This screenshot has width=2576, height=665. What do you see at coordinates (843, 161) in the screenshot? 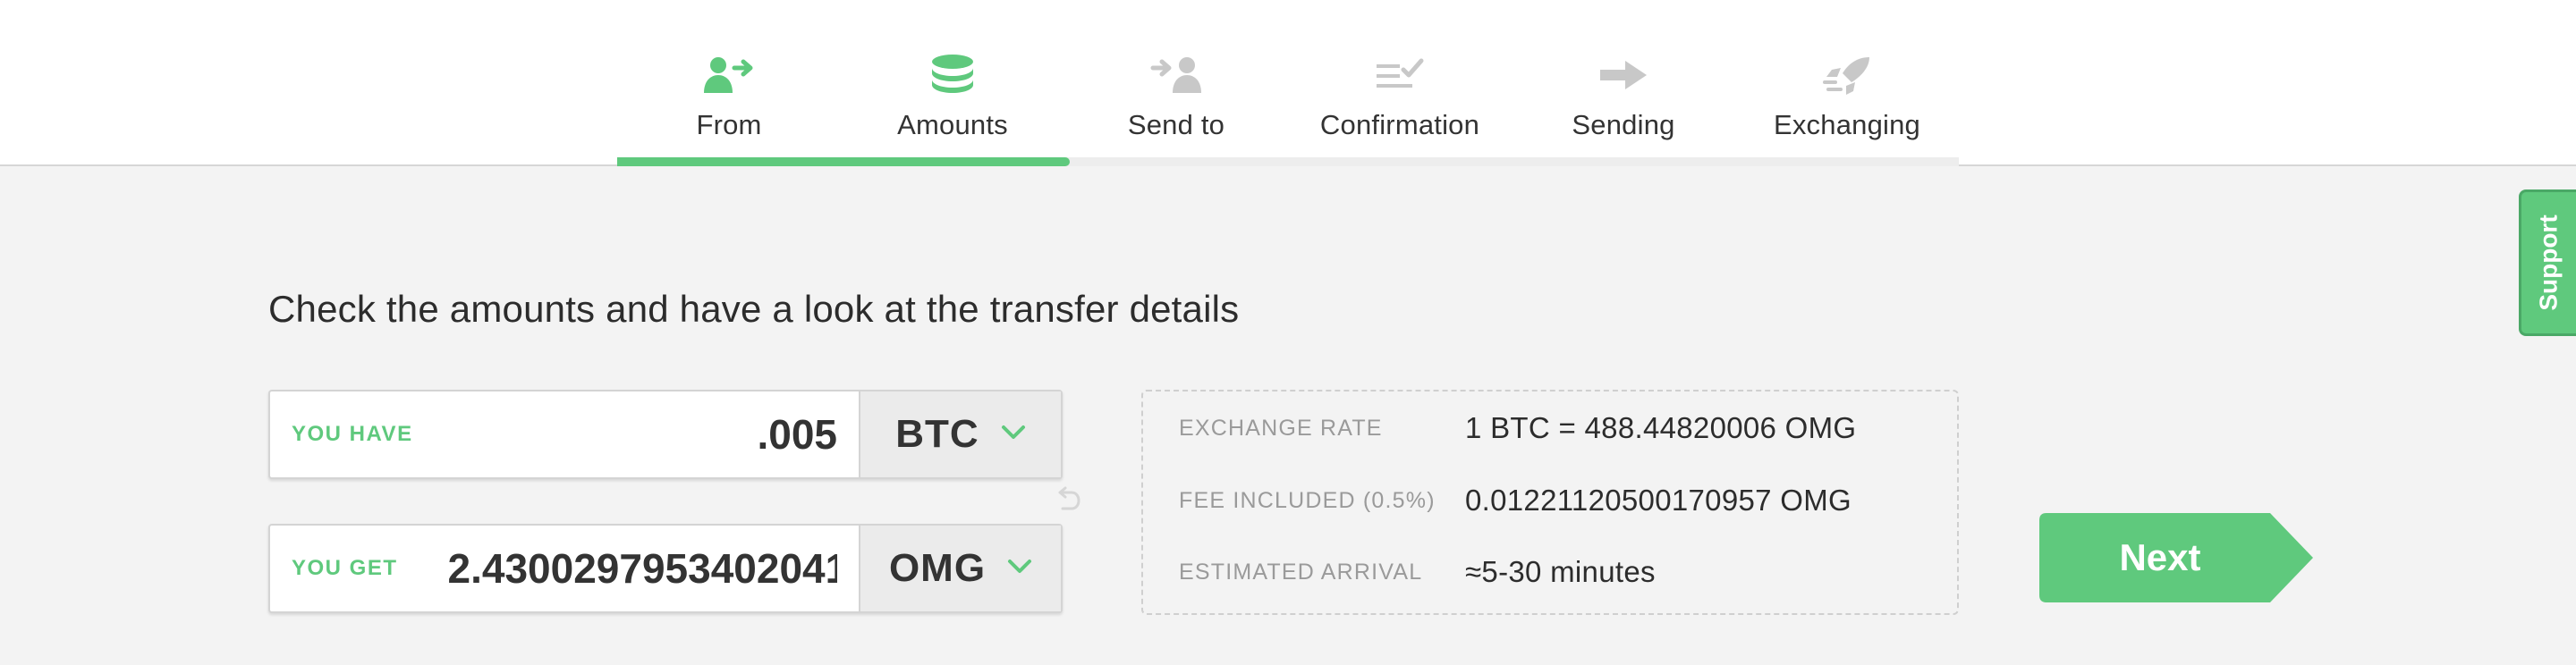
I see `progress-fill` at bounding box center [843, 161].